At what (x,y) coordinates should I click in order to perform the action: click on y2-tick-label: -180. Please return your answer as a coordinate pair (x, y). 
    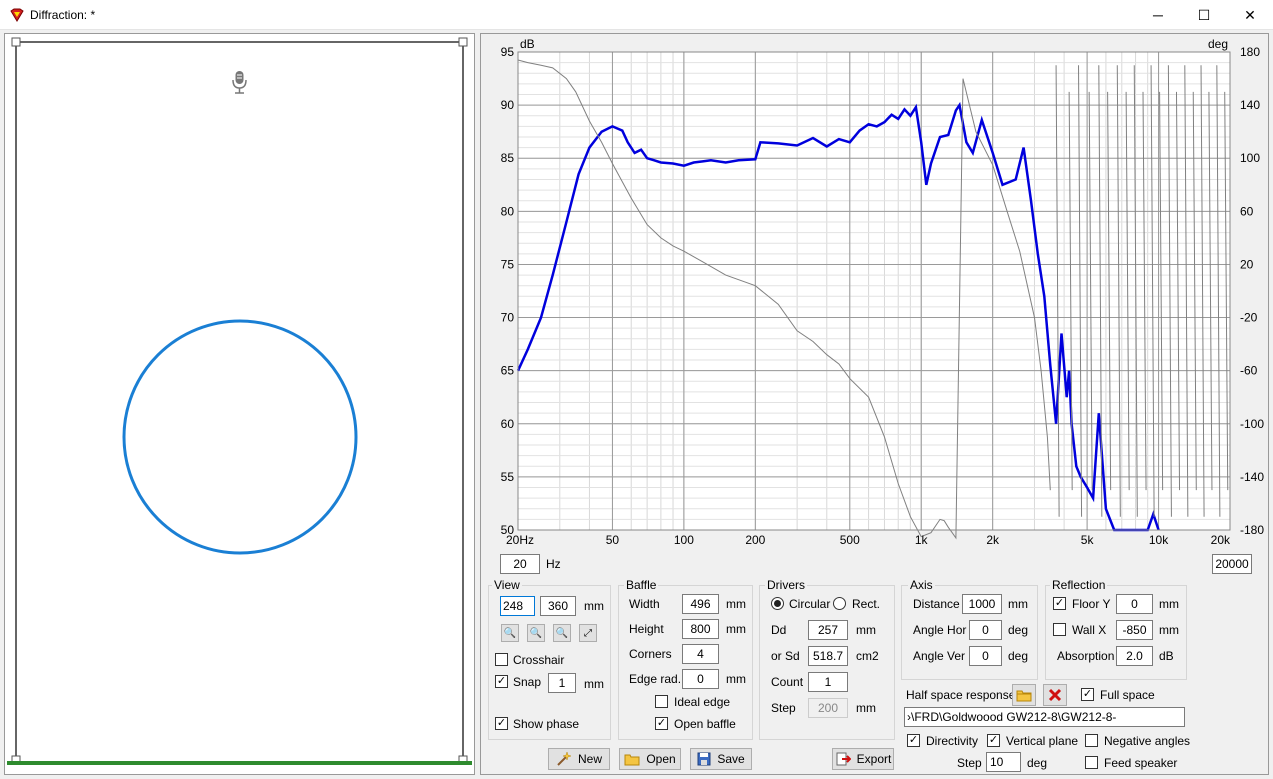
    Looking at the image, I should click on (1252, 530).